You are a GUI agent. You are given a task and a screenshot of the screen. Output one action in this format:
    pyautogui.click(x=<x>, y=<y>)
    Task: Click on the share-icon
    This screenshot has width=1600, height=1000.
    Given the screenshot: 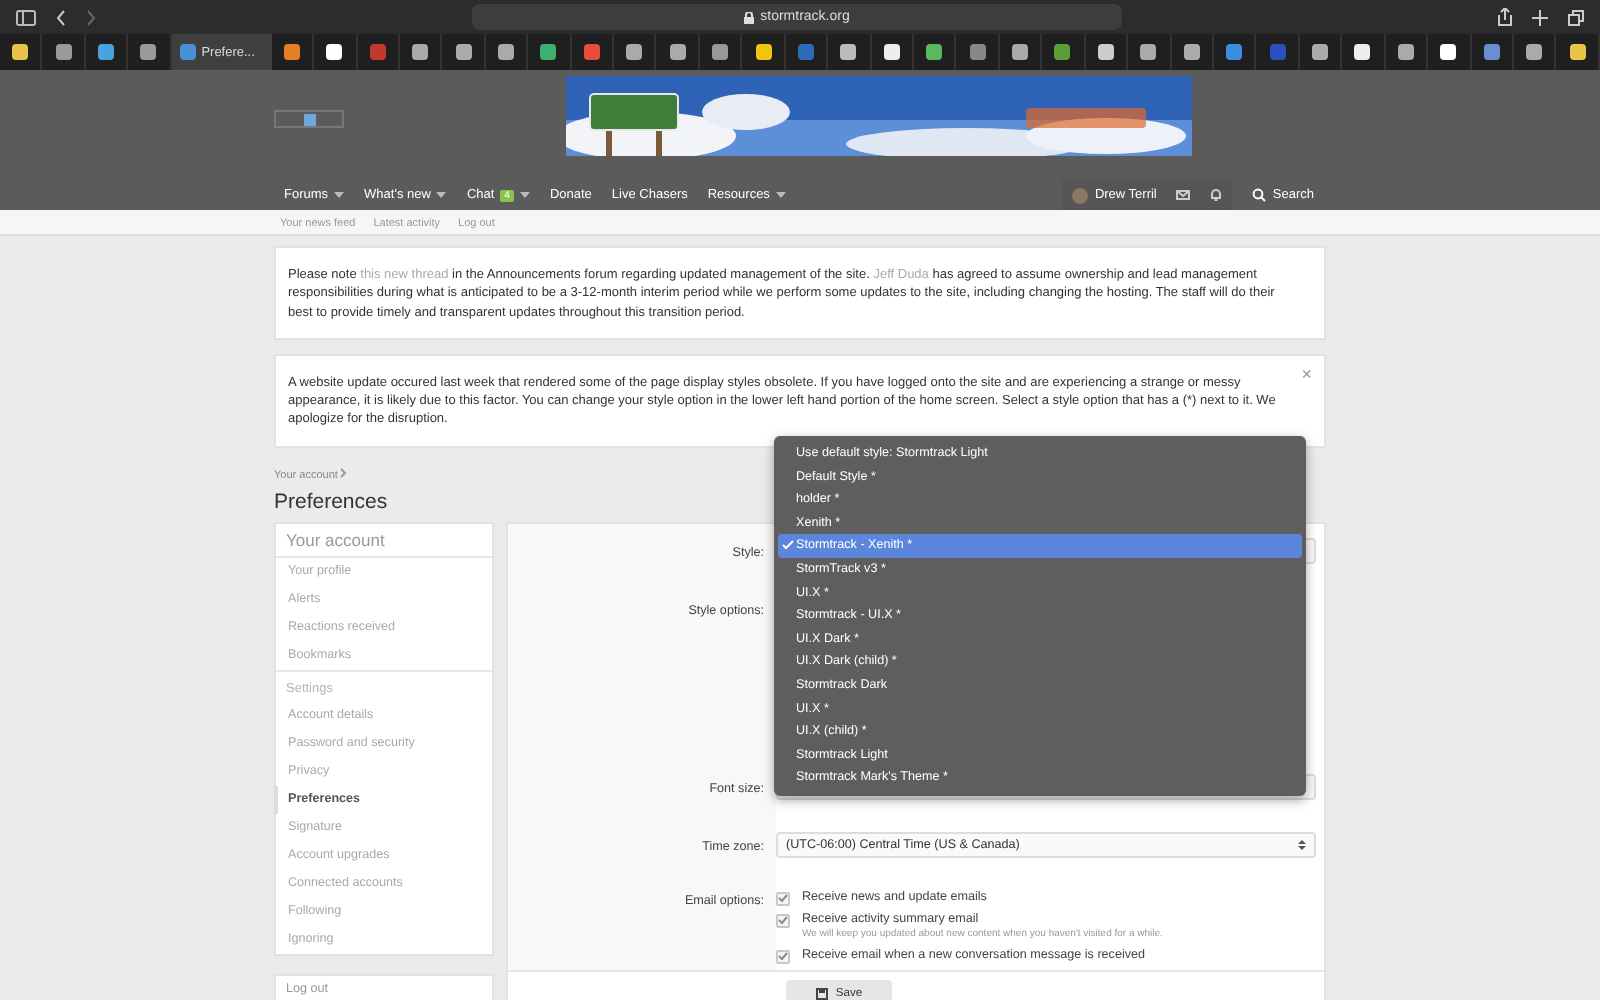 What is the action you would take?
    pyautogui.click(x=1505, y=17)
    